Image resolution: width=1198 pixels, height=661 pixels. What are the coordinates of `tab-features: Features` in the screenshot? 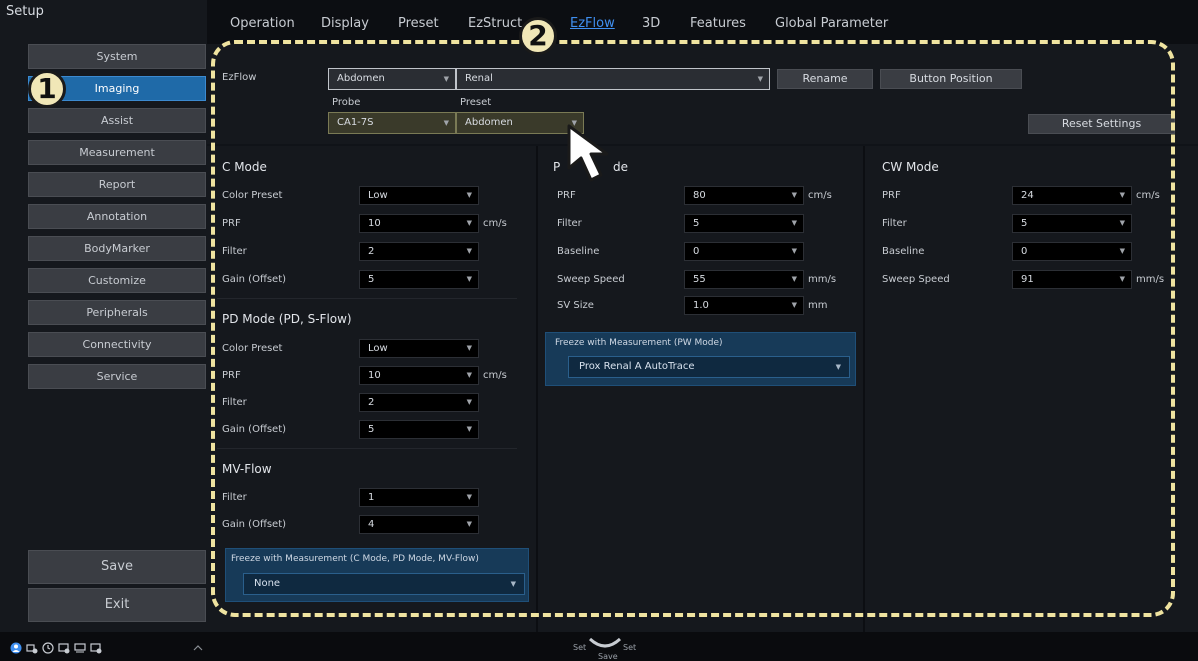 It's located at (718, 23).